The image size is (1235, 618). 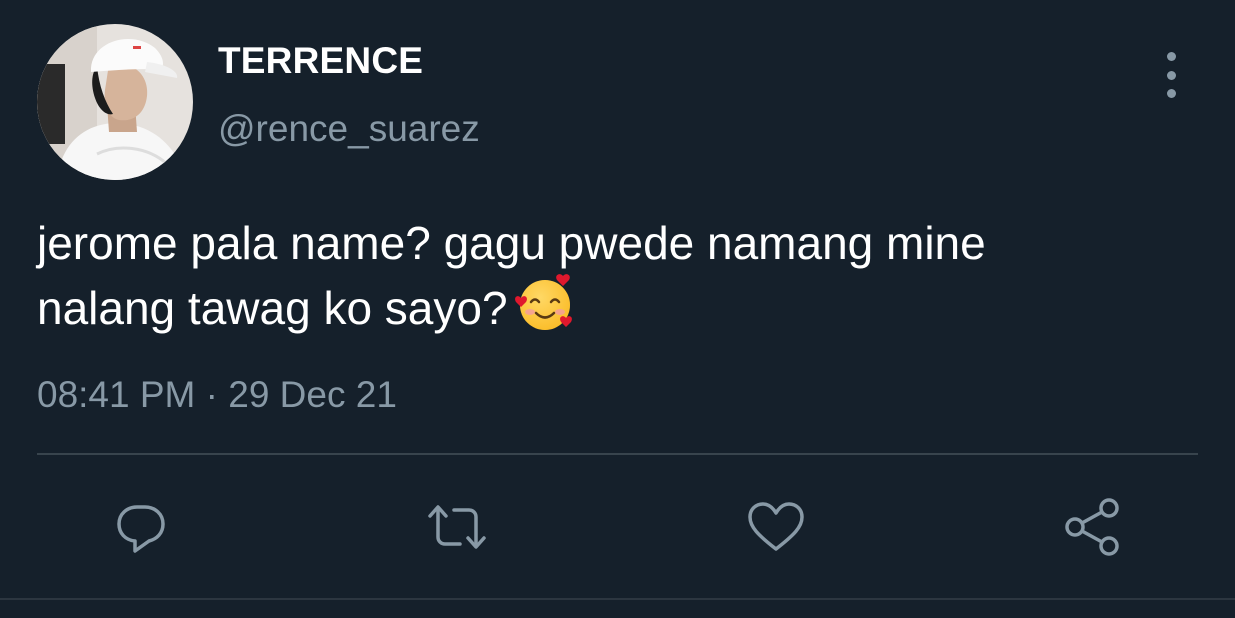 I want to click on avatar-photo-icon, so click(x=115, y=102).